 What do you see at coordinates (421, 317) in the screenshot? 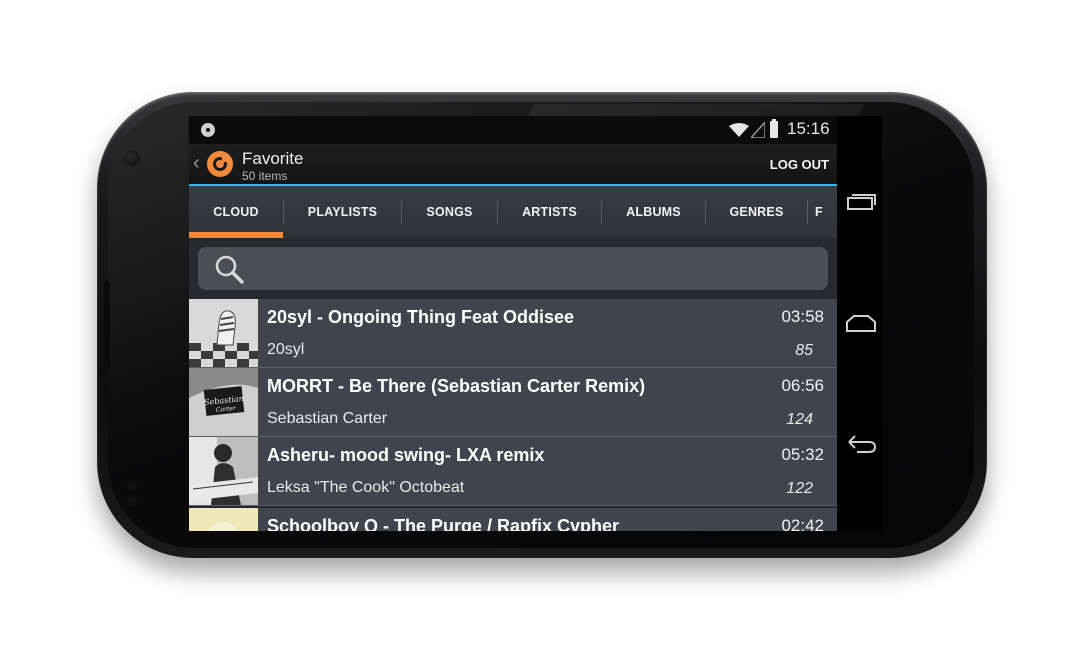
I see `track-title: 20syl - Ongoing Thing Feat Oddisee` at bounding box center [421, 317].